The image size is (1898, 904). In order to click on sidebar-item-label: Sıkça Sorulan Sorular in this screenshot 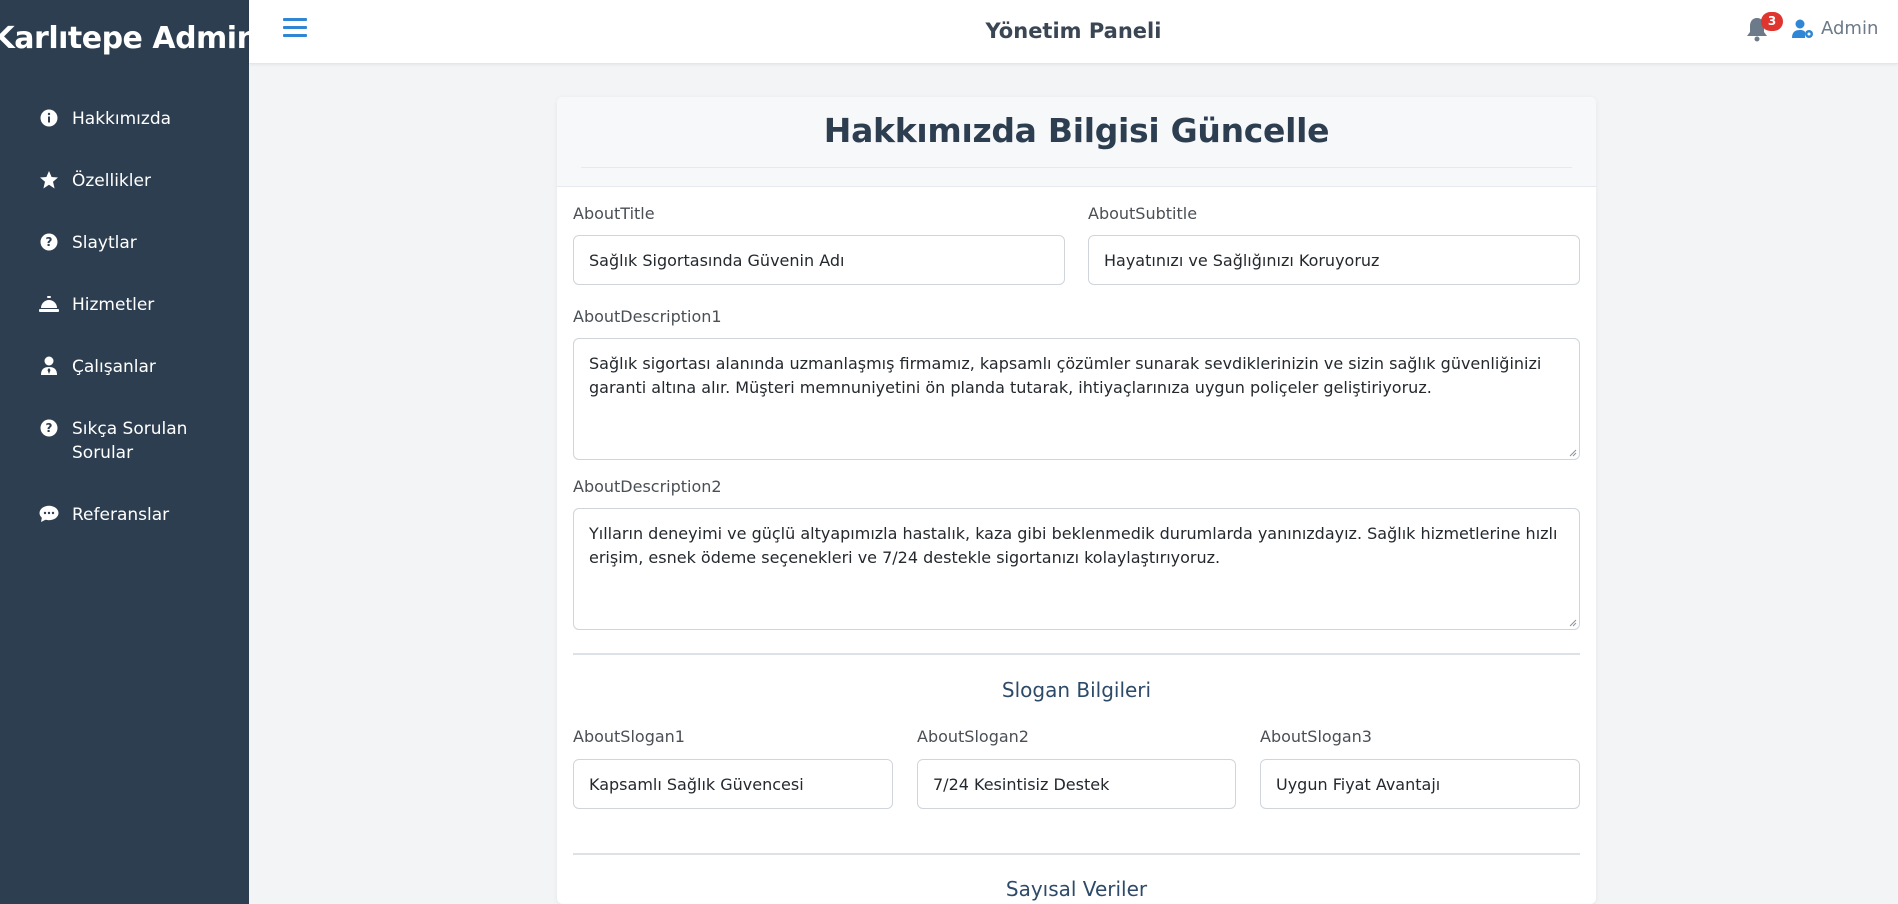, I will do `click(130, 441)`.